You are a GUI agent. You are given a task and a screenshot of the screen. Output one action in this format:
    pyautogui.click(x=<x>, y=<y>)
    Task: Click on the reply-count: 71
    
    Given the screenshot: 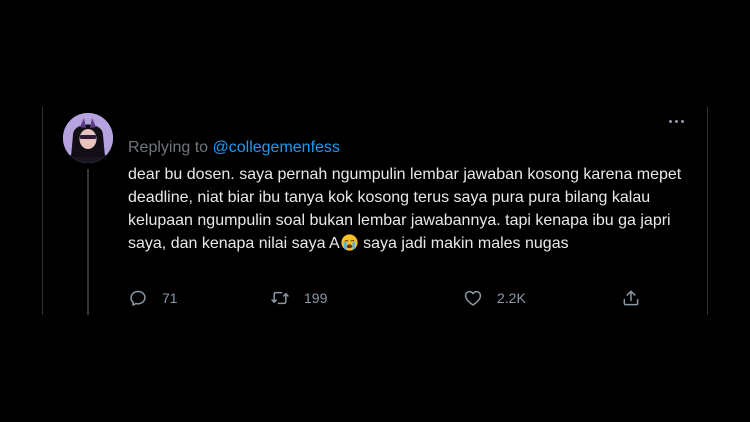 What is the action you would take?
    pyautogui.click(x=170, y=298)
    